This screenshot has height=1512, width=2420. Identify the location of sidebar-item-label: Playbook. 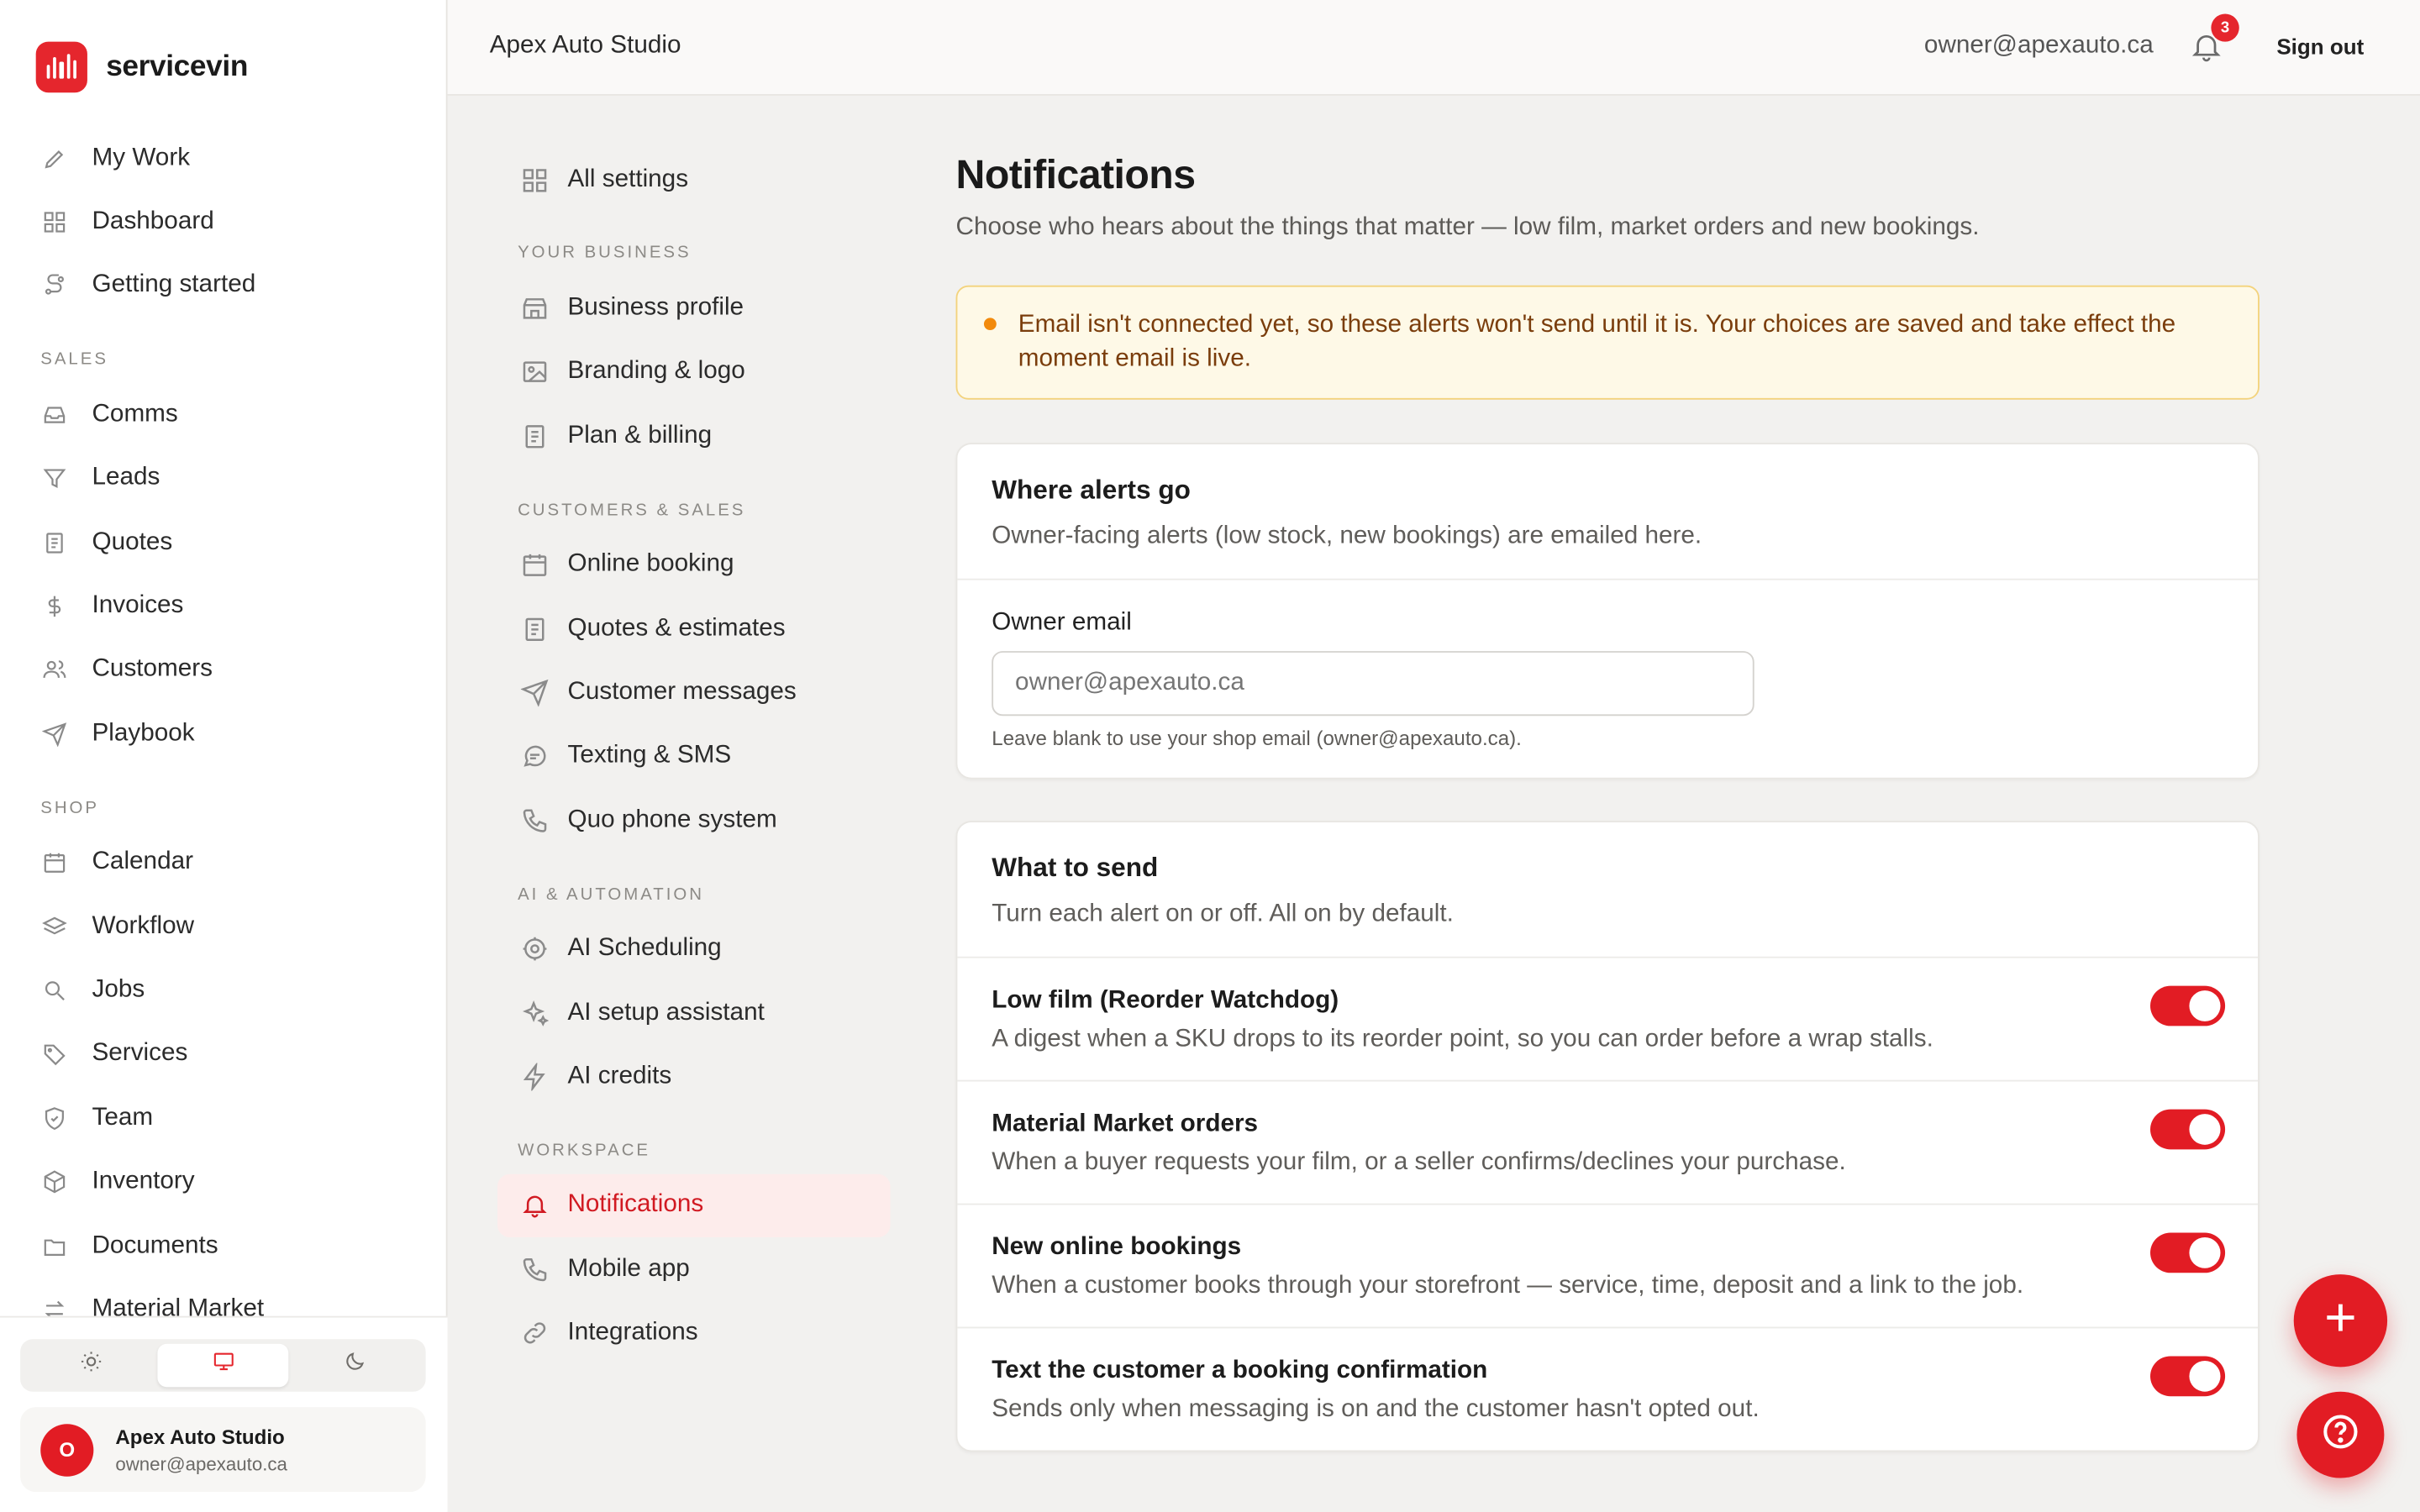
(143, 733).